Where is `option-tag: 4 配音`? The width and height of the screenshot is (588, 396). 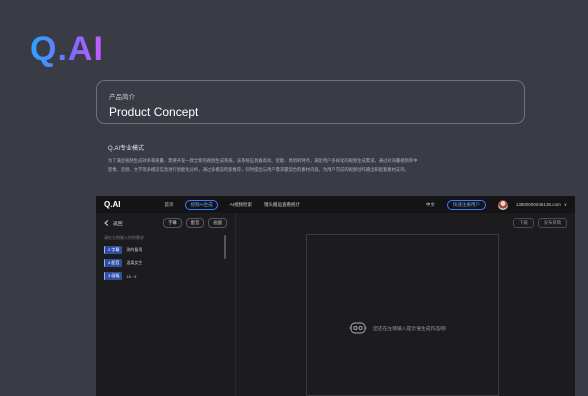 option-tag: 4 配音 is located at coordinates (113, 263).